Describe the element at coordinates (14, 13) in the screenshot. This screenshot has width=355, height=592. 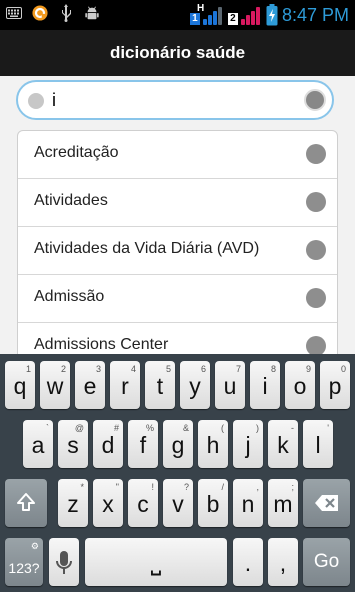
I see `keyboard-icon` at that location.